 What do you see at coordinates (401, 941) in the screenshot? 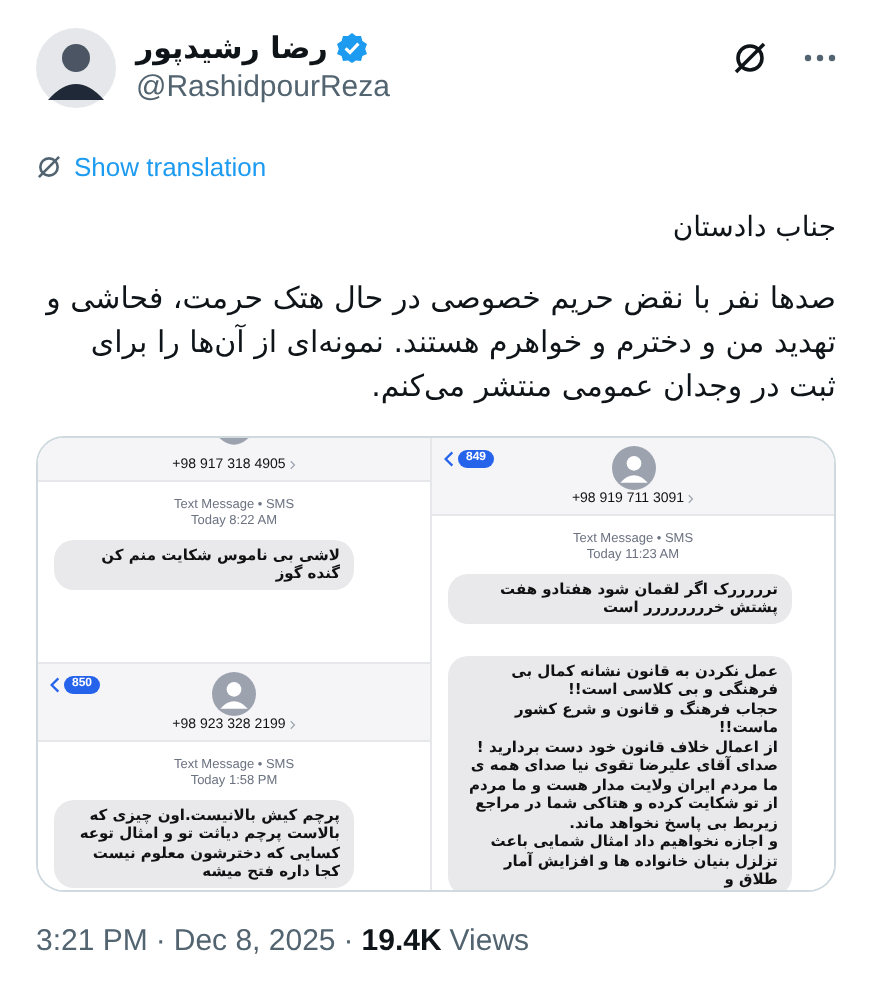
I see `view-count: 19.4K` at bounding box center [401, 941].